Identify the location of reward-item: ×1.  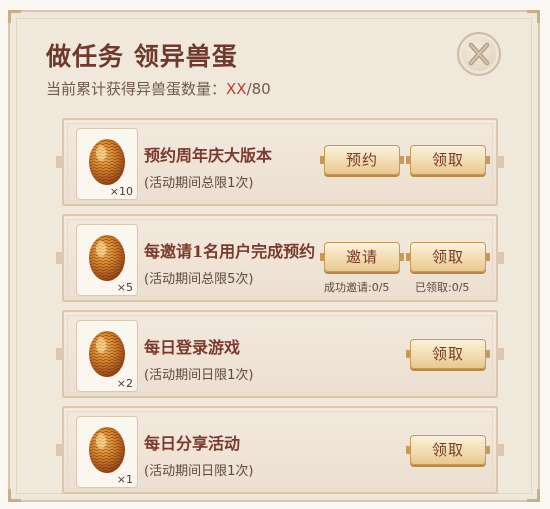
(107, 452).